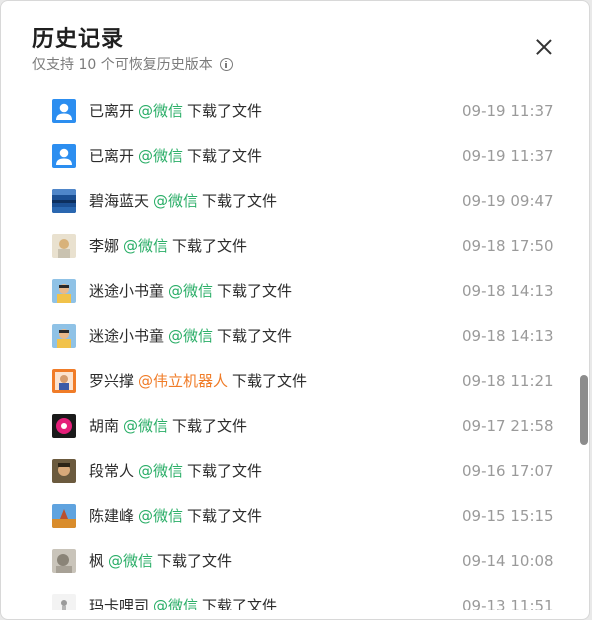 The width and height of the screenshot is (592, 620). I want to click on history-description: 玛卡哩司 @微信 下载了文件, so click(183, 602).